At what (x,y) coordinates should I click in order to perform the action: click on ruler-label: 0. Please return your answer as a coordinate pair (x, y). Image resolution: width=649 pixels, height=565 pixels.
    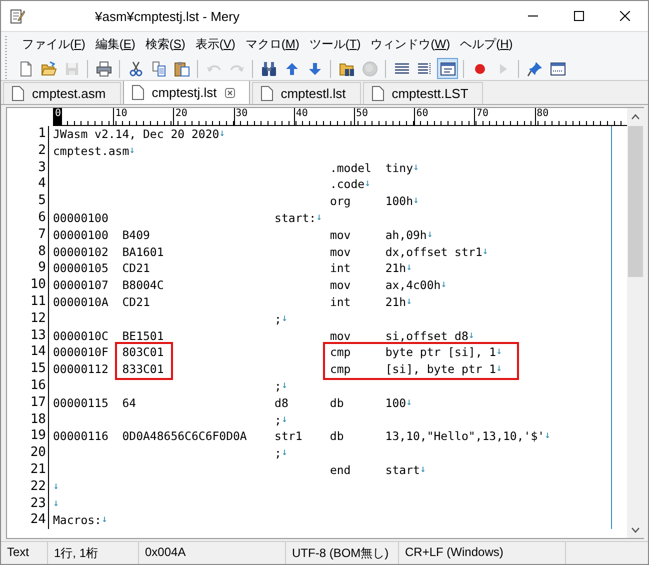
    Looking at the image, I should click on (57, 116).